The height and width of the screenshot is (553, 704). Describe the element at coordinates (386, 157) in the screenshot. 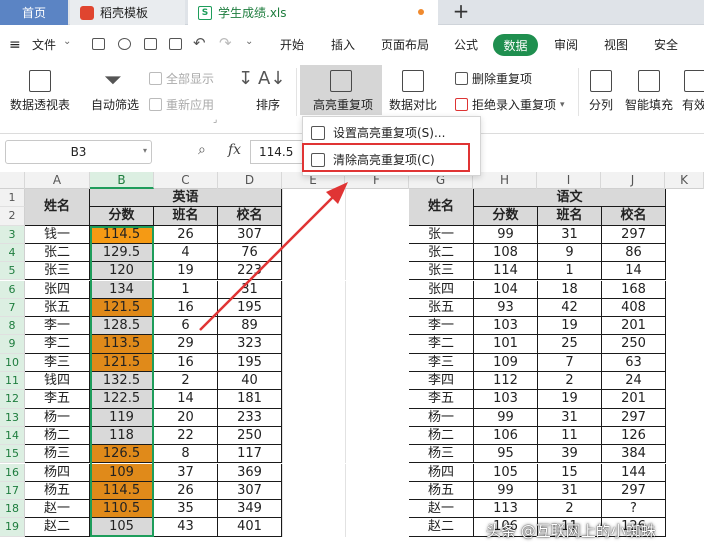

I see `highlight-box` at that location.